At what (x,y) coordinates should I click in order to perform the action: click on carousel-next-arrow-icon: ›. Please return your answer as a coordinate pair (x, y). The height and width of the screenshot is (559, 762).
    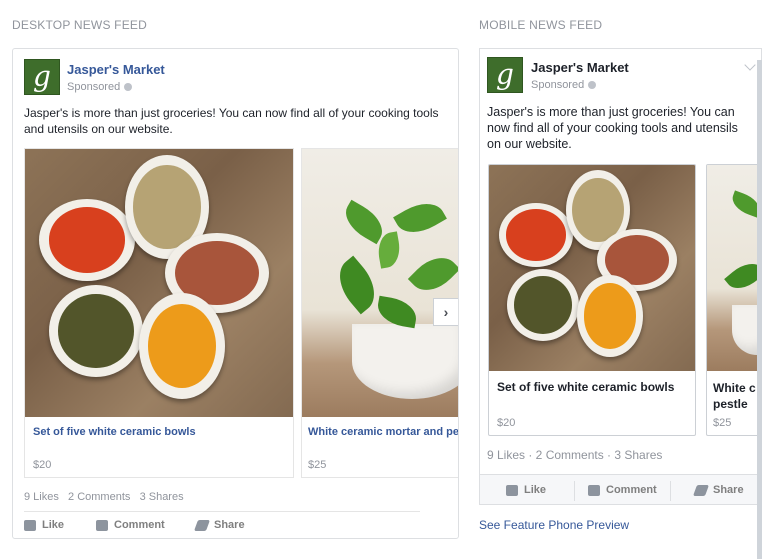
    Looking at the image, I should click on (445, 312).